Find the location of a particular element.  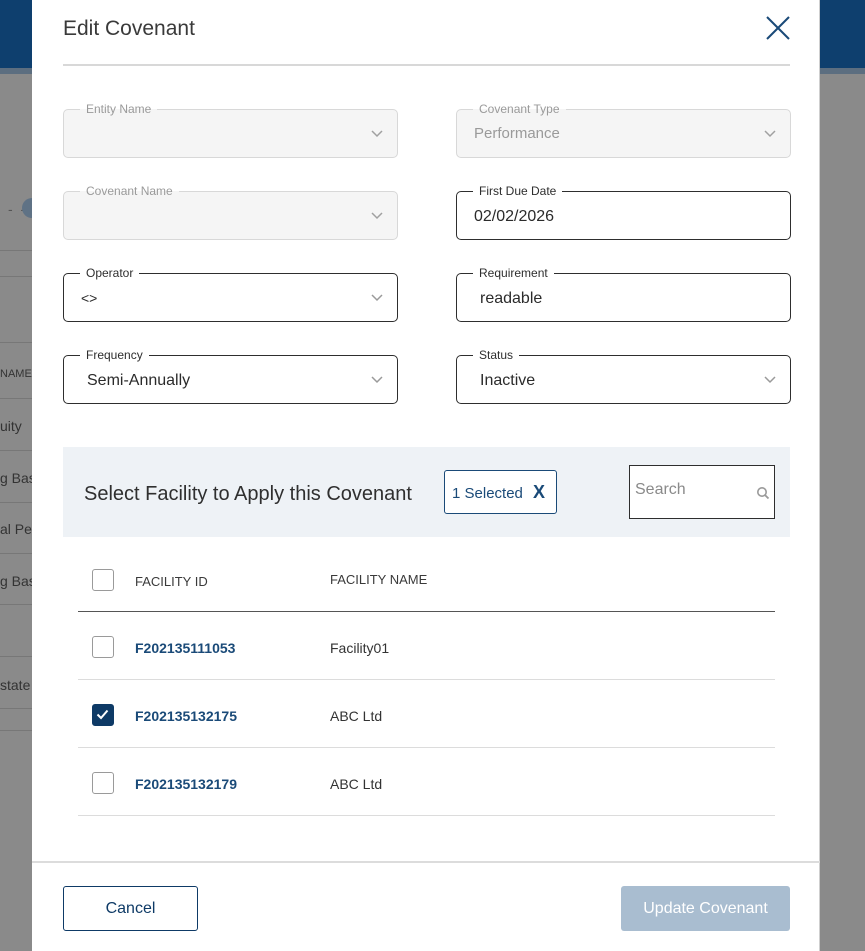

first-due-date-label: First Due Date is located at coordinates (518, 191).